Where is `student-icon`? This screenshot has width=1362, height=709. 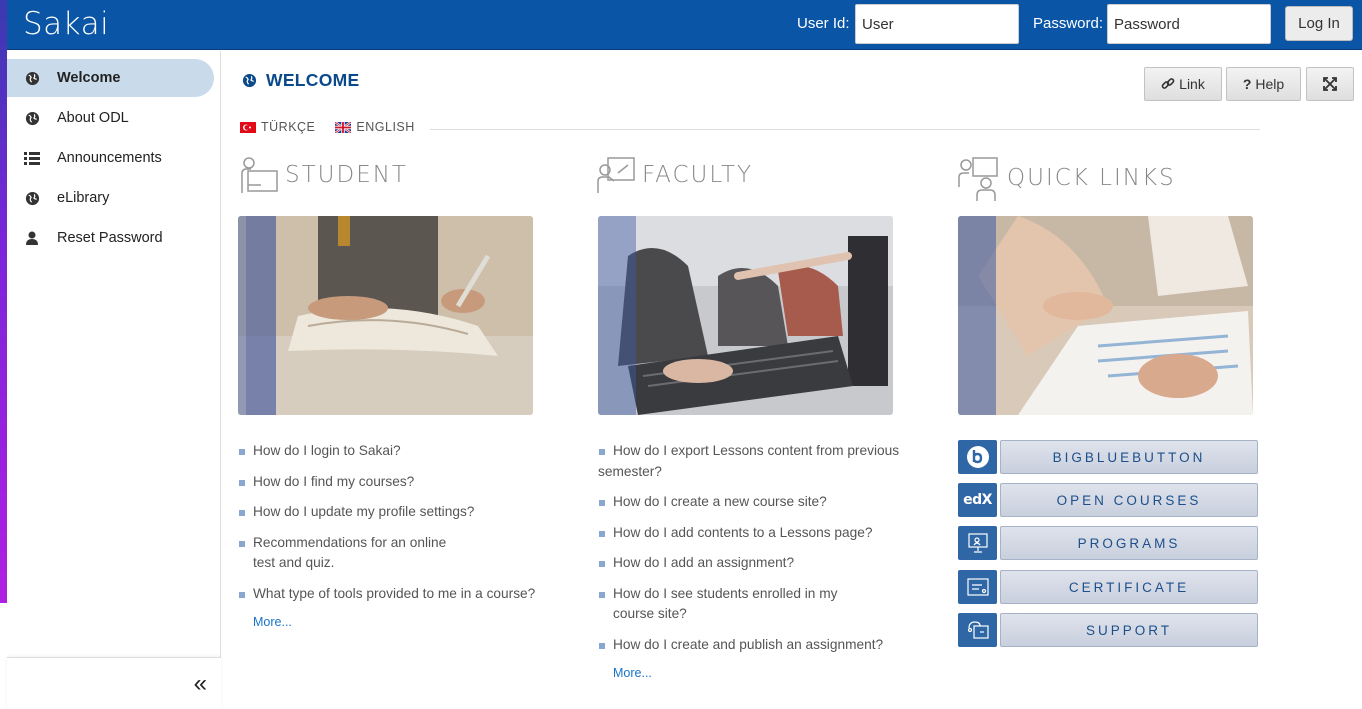 student-icon is located at coordinates (259, 175).